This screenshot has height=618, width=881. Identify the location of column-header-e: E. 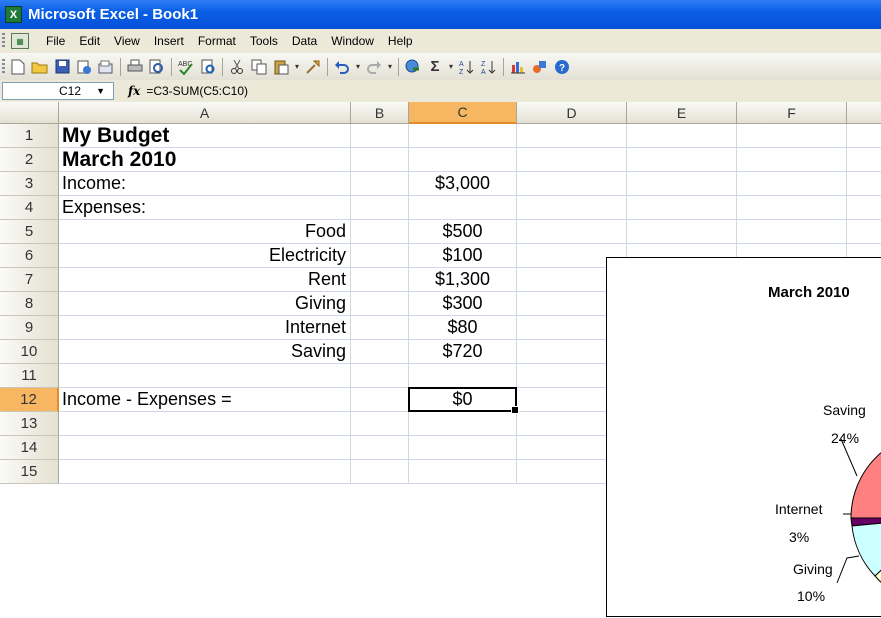
(682, 113).